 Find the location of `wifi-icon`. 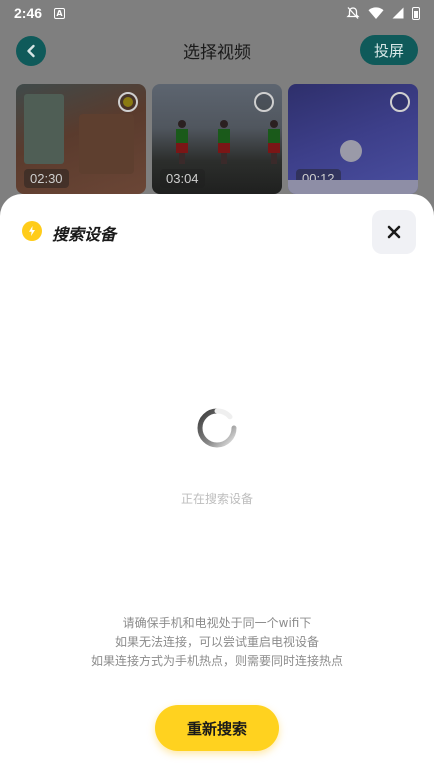

wifi-icon is located at coordinates (376, 12).